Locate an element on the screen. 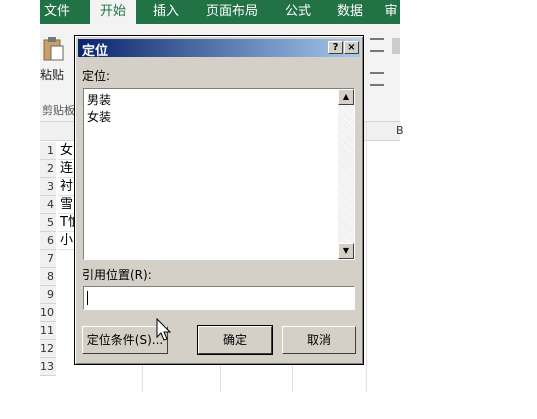 This screenshot has height=419, width=537. tab-data: 数据 is located at coordinates (350, 12).